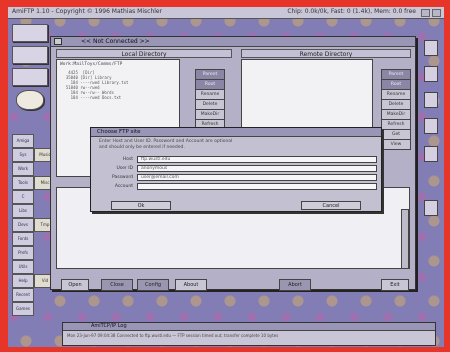 The width and height of the screenshot is (450, 352). Describe the element at coordinates (425, 13) in the screenshot. I see `depth-back-icon` at that location.